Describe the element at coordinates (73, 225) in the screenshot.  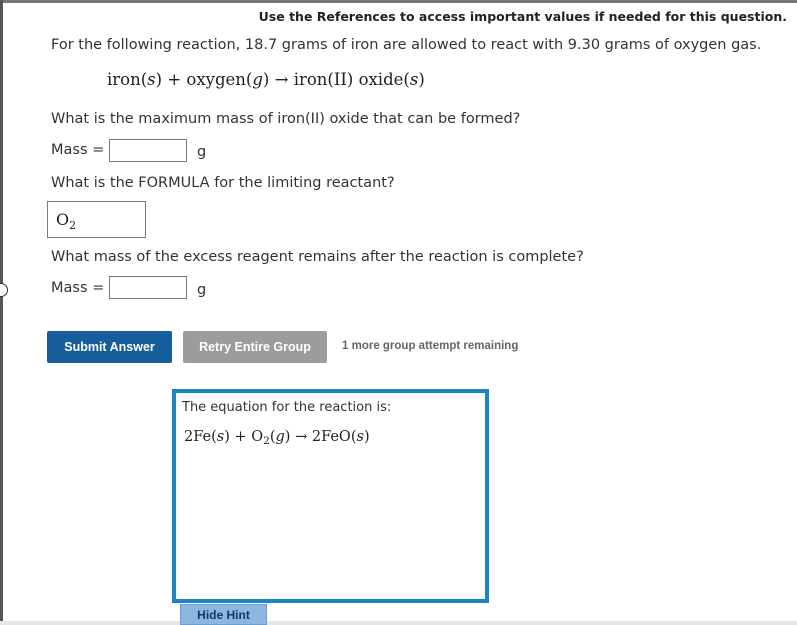
I see `formula-subscript: 2` at that location.